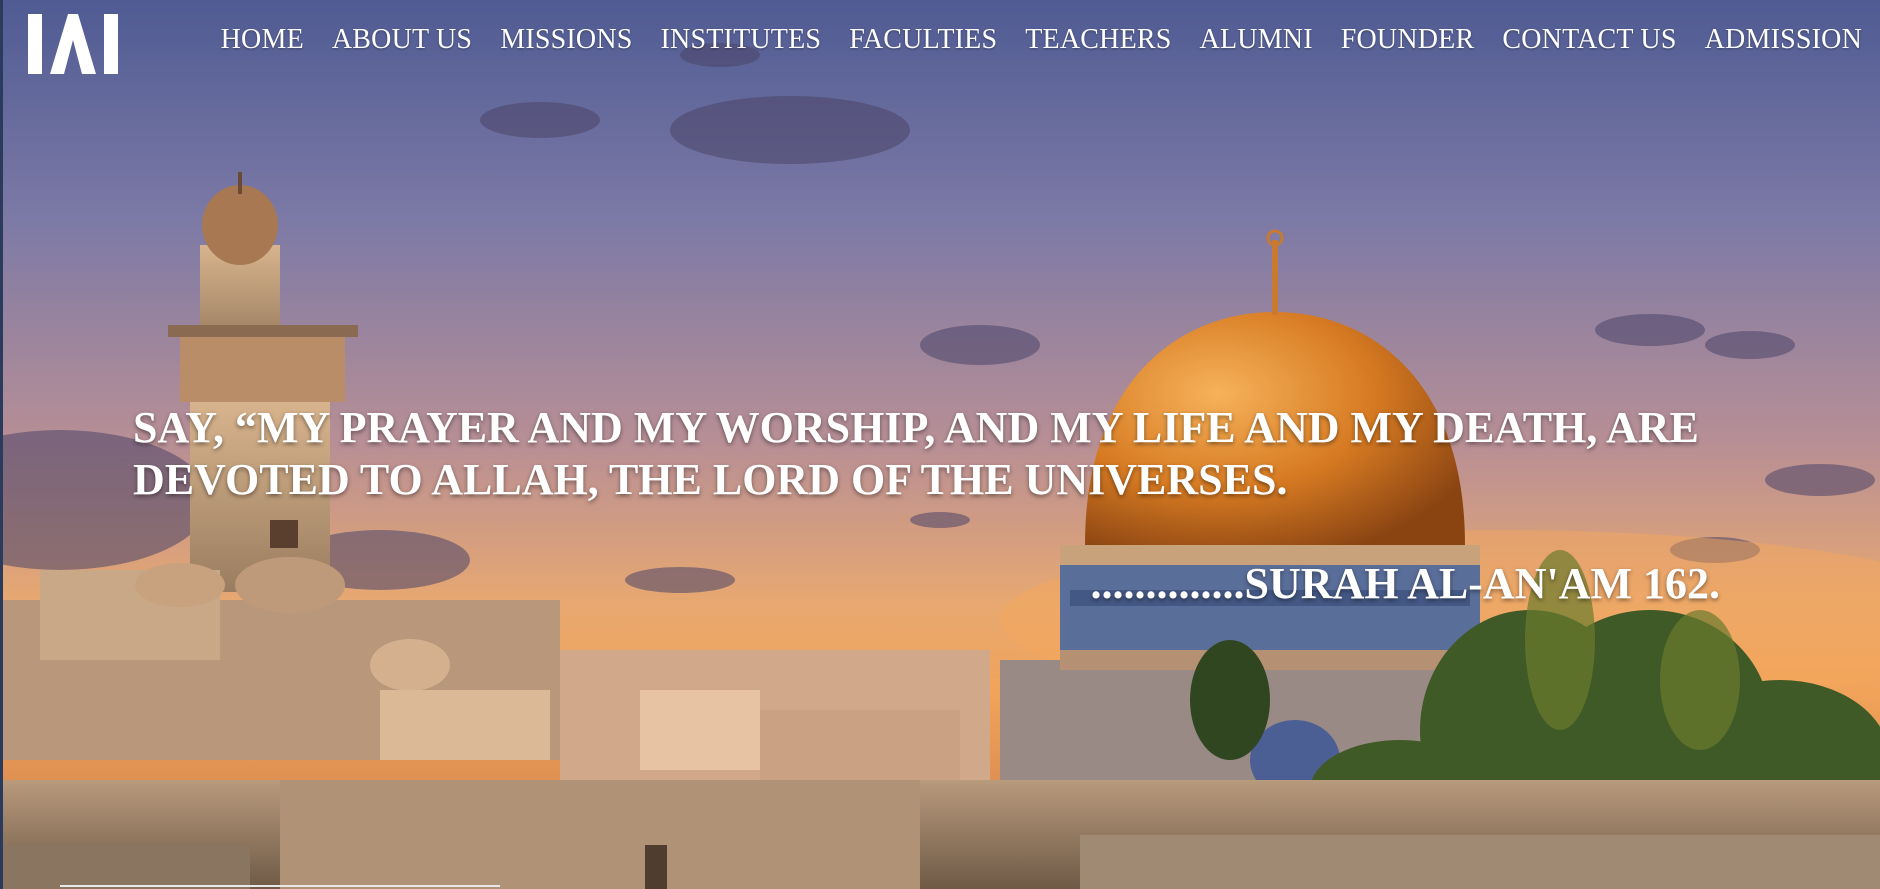  I want to click on bottom-divider, so click(280, 886).